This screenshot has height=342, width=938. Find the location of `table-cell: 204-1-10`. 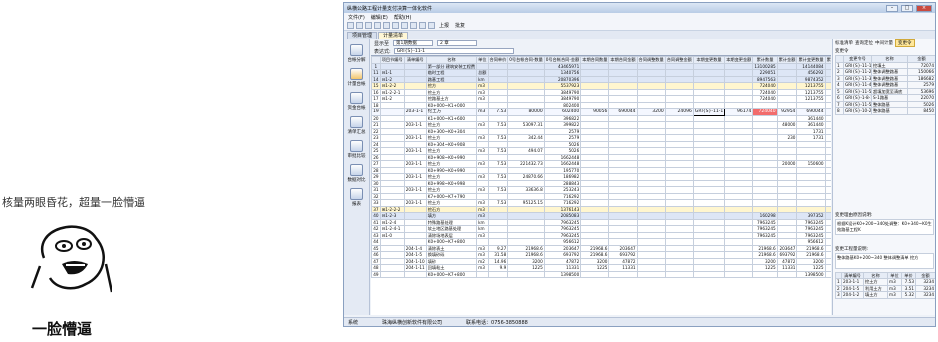

table-cell: 204-1-10 is located at coordinates (415, 261).